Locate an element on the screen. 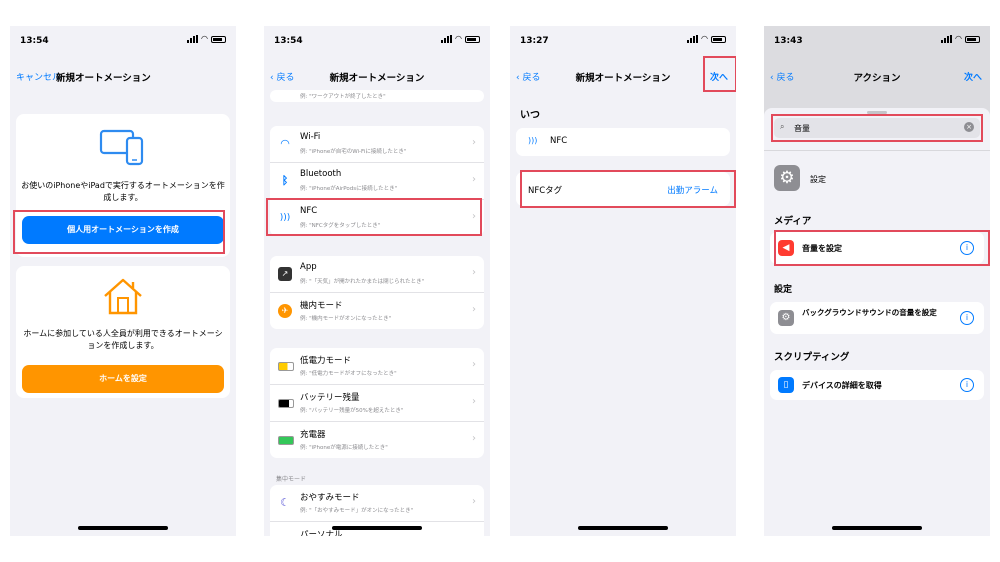 The image size is (1000, 562). row-title: 機内モード is located at coordinates (321, 306).